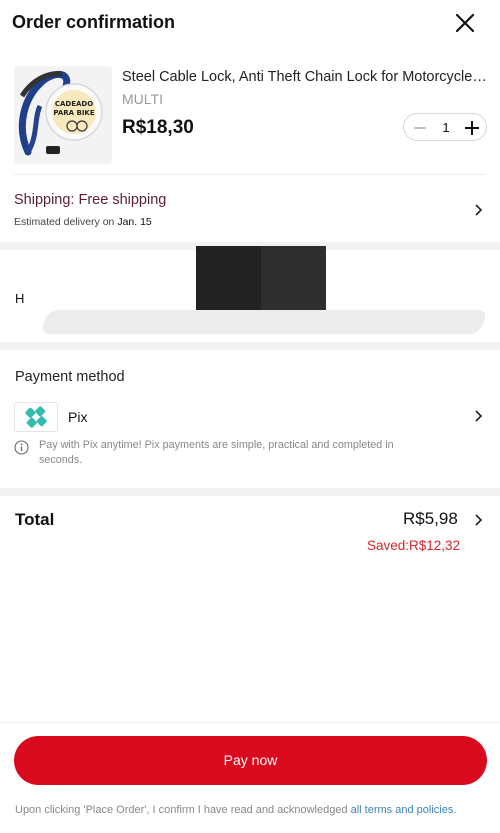 This screenshot has width=500, height=833. I want to click on info-icon, so click(21, 447).